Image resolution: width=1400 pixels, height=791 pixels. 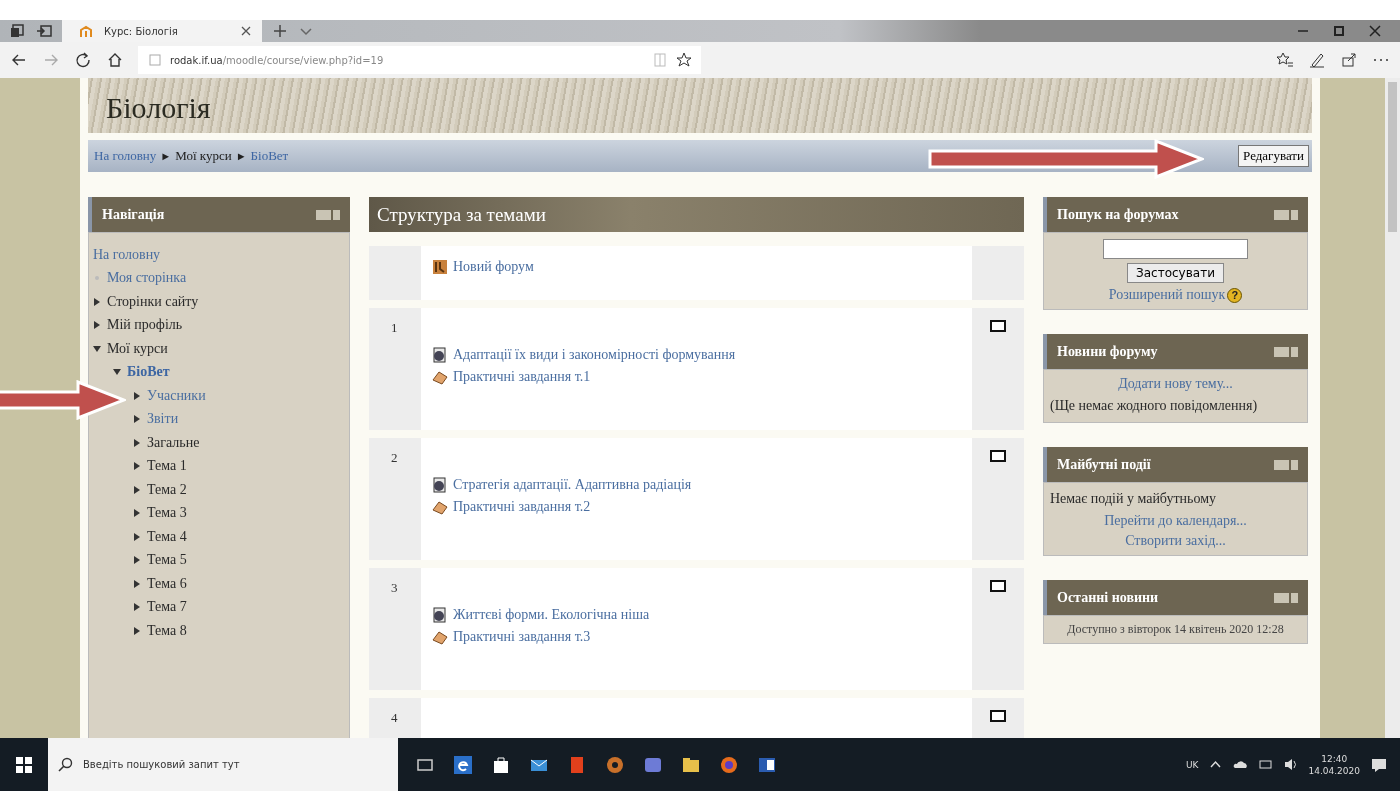 I want to click on activity-link: Практичні завдання т.2, so click(x=696, y=507).